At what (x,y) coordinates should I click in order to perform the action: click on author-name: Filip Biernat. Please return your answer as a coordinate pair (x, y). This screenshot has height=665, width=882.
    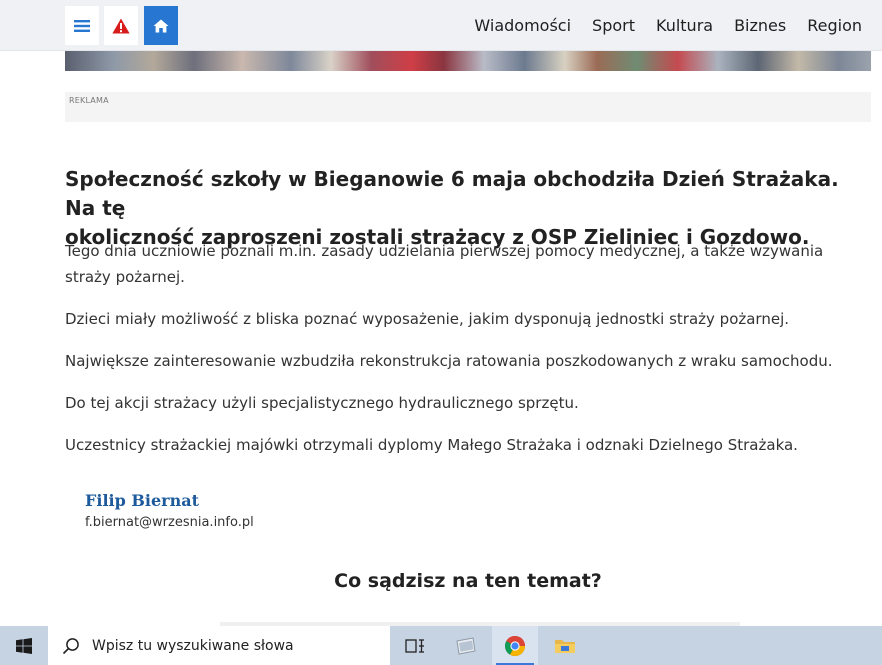
    Looking at the image, I should click on (169, 500).